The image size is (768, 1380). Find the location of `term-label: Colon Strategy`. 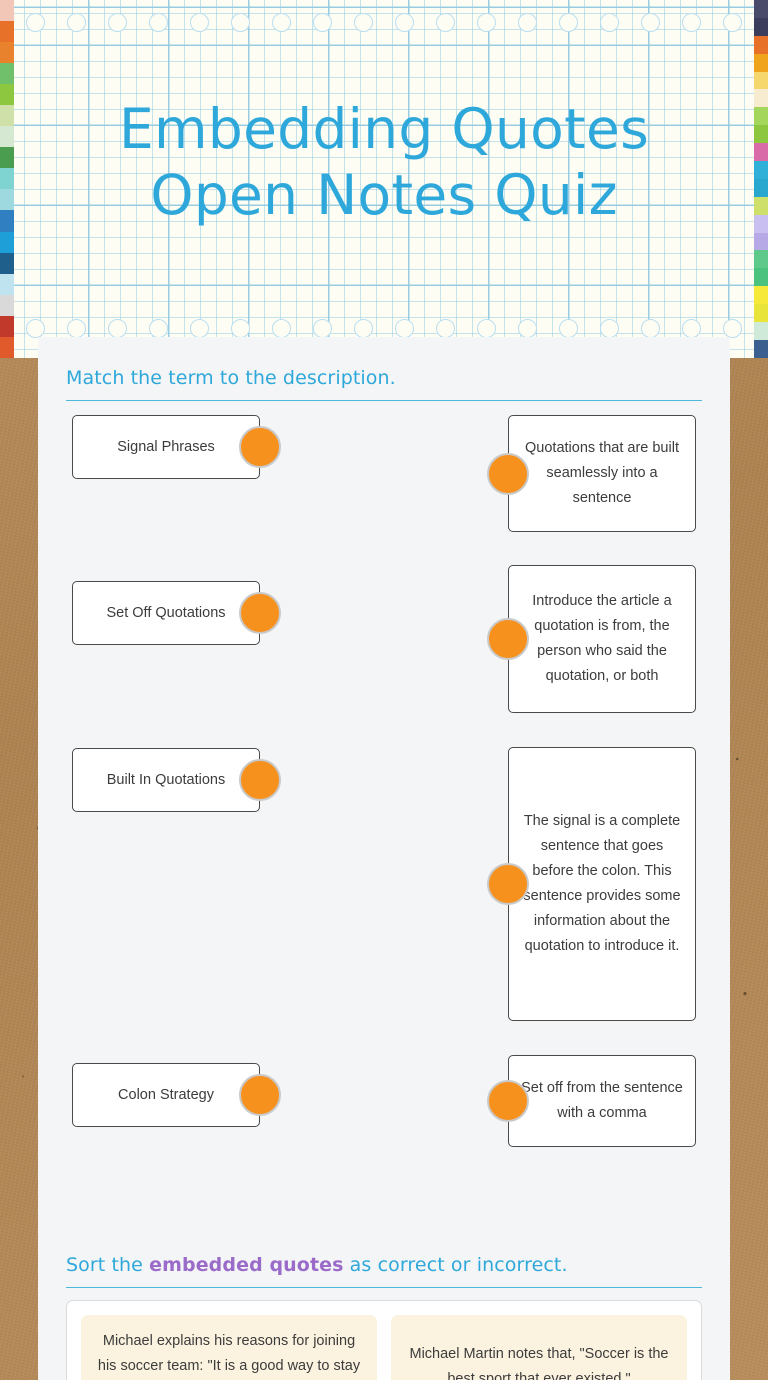

term-label: Colon Strategy is located at coordinates (166, 1095).